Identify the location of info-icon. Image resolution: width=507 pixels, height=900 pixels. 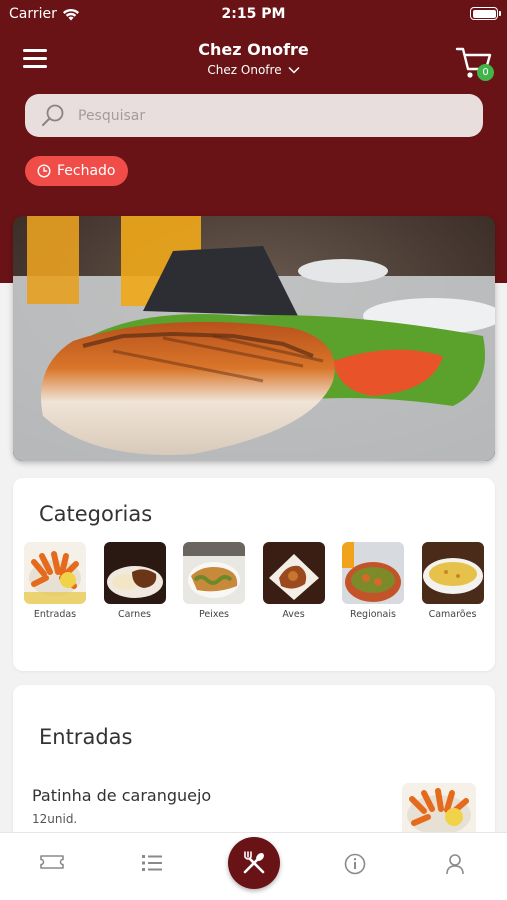
(355, 864).